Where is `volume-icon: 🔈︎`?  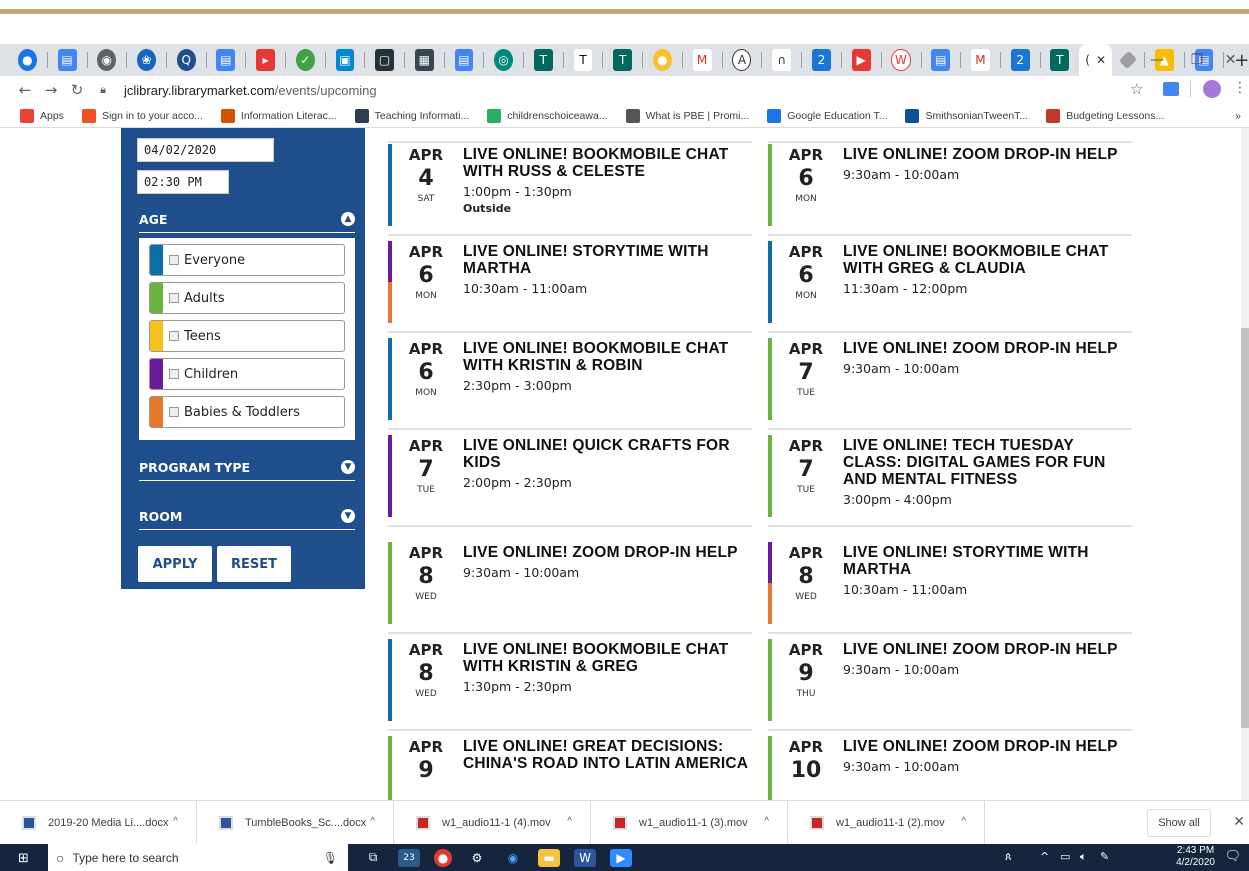
volume-icon: 🔈︎ is located at coordinates (1083, 857).